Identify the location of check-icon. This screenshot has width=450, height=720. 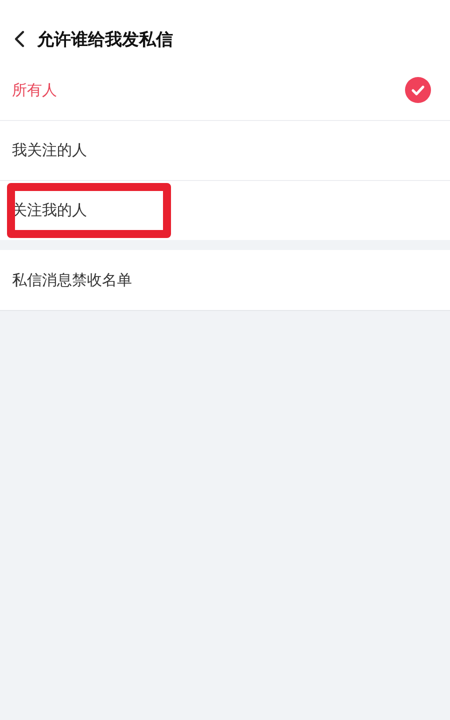
(418, 90).